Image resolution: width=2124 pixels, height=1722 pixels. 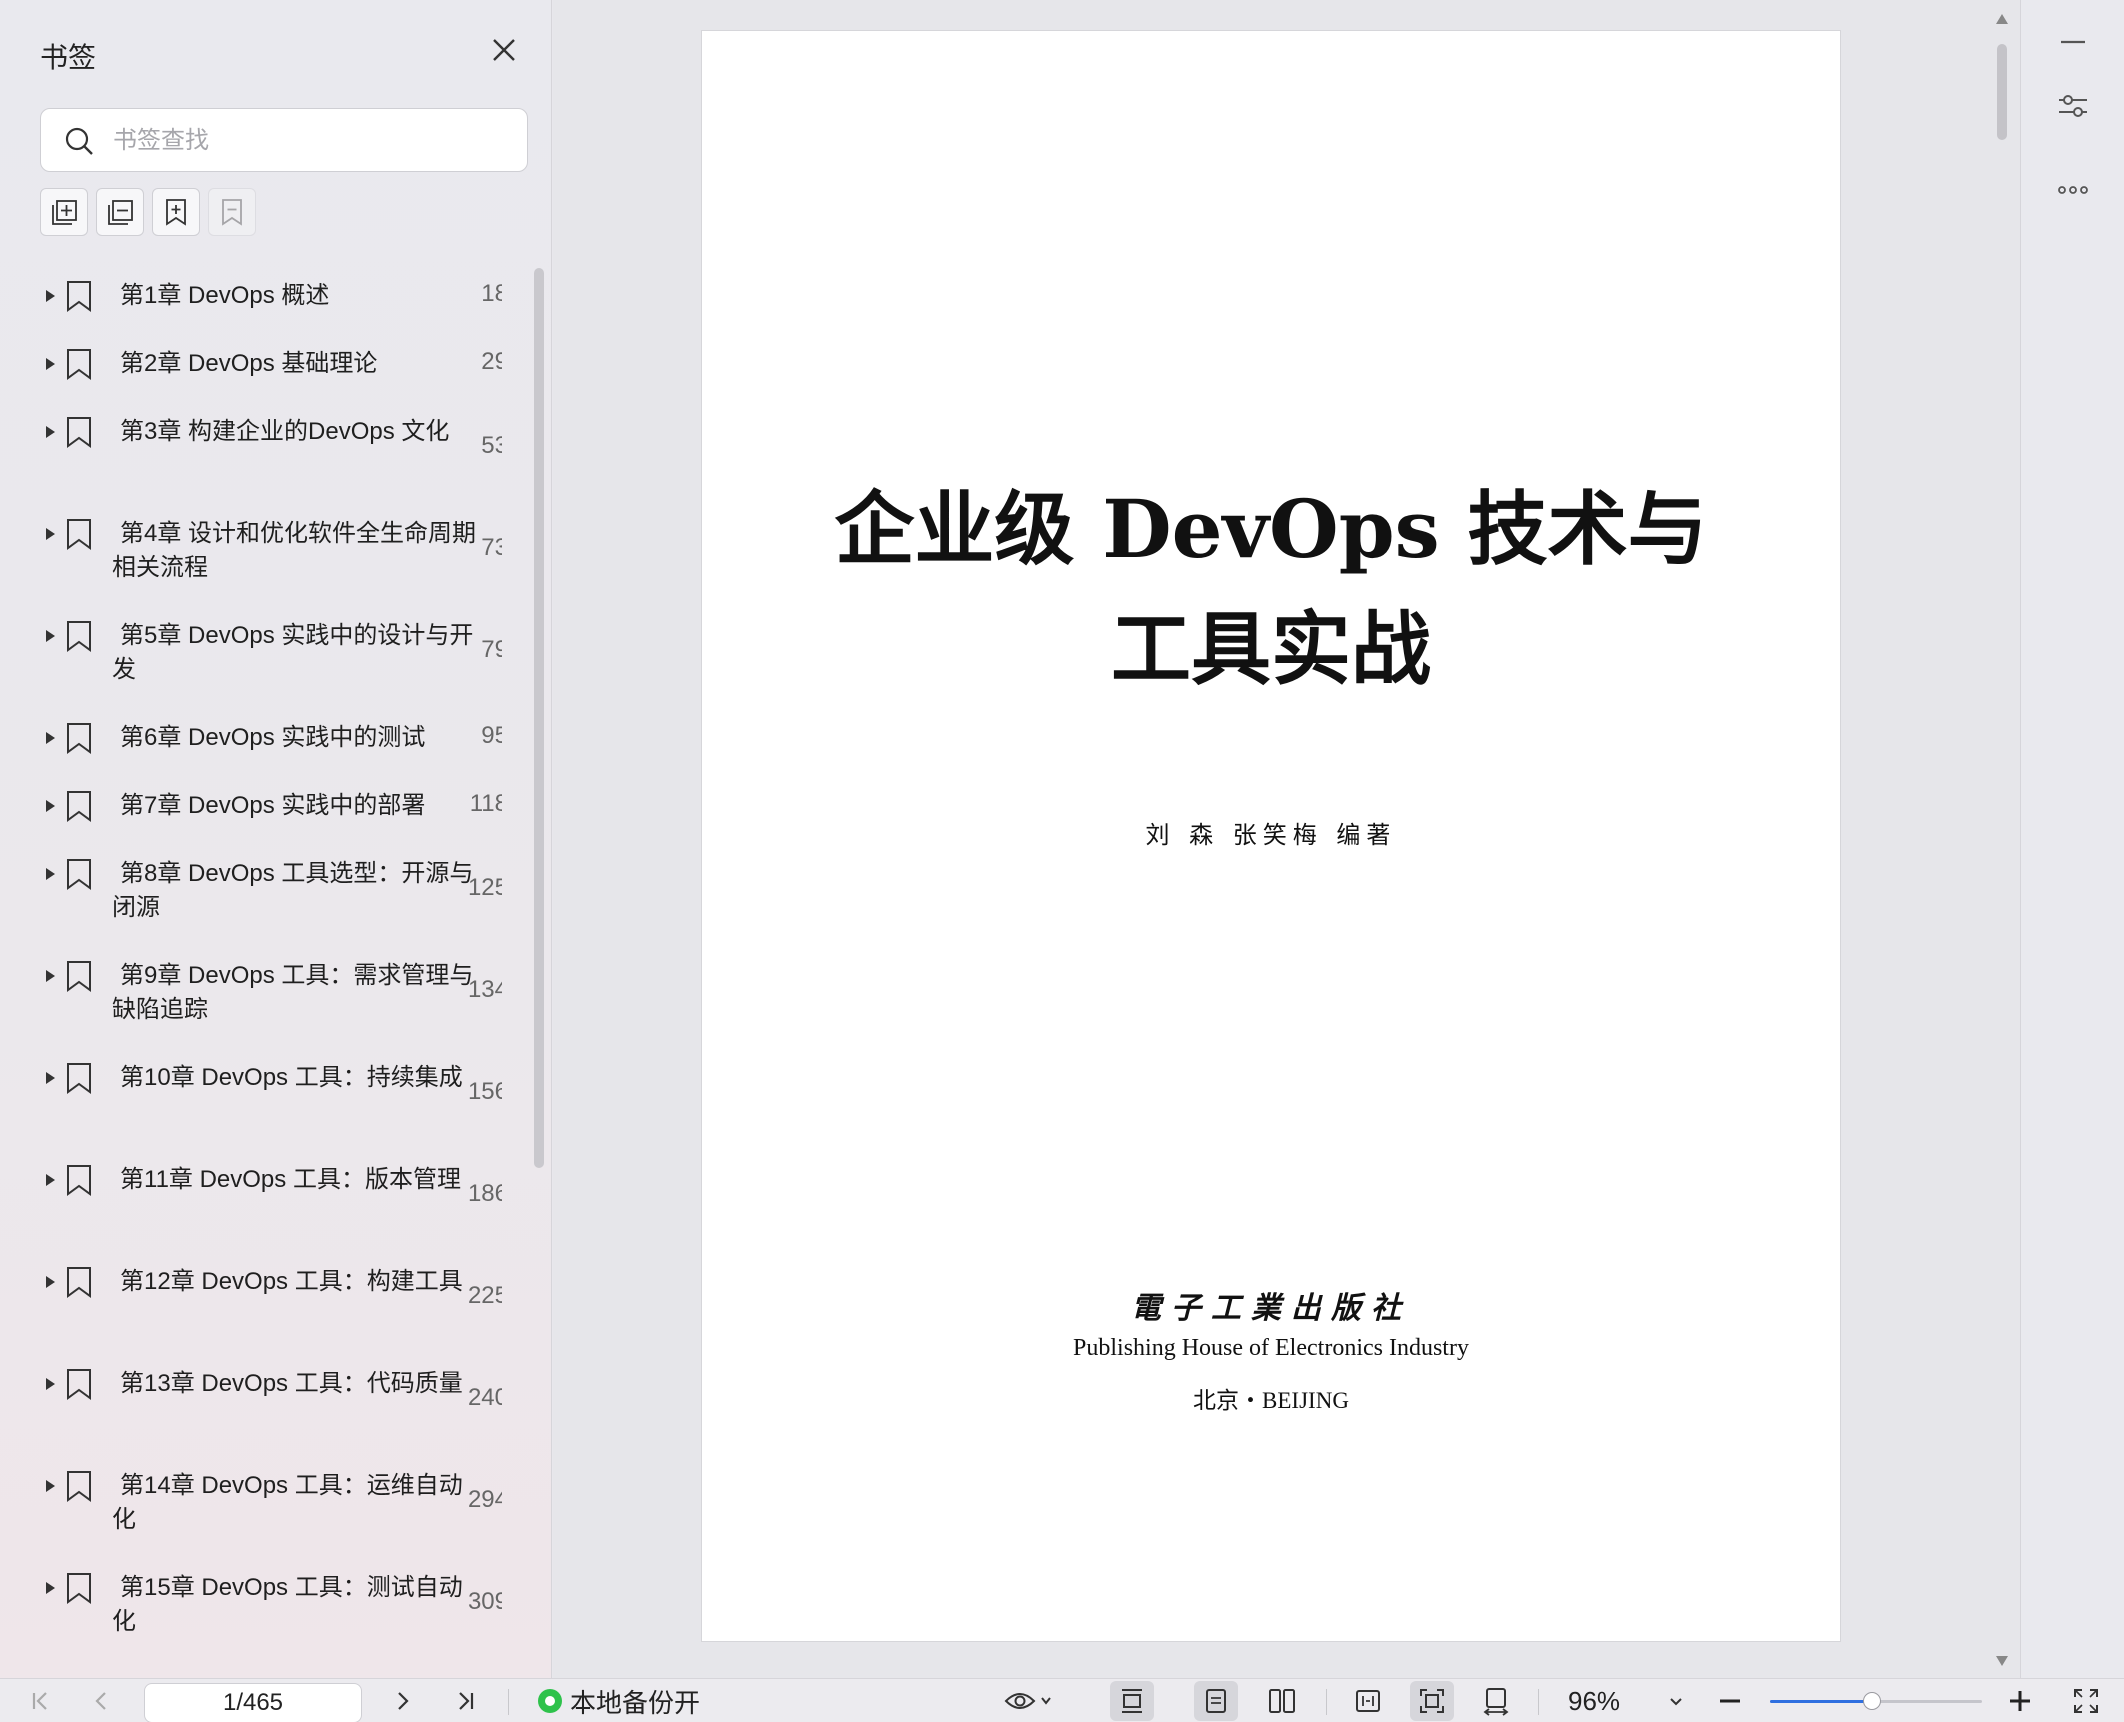 I want to click on bookmark-item: 第6章 DevOps 实践中的测试 95, so click(x=271, y=742).